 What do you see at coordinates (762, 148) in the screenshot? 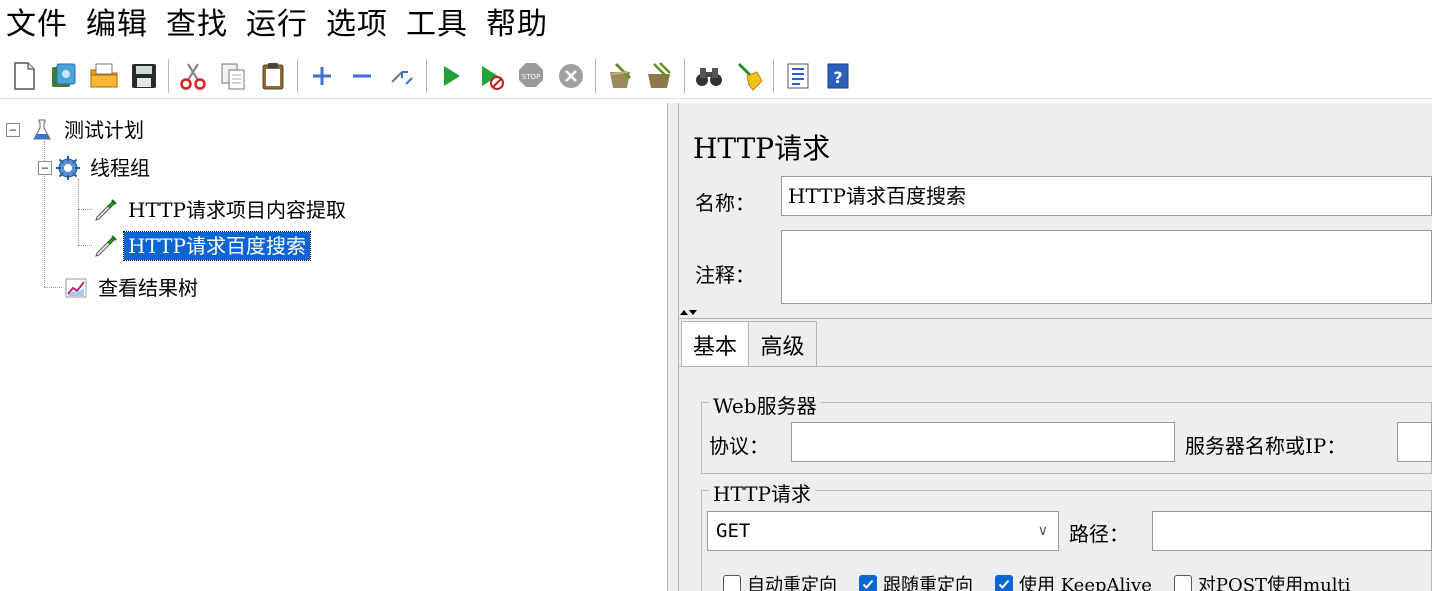
I see `panel-title: HTTP请求` at bounding box center [762, 148].